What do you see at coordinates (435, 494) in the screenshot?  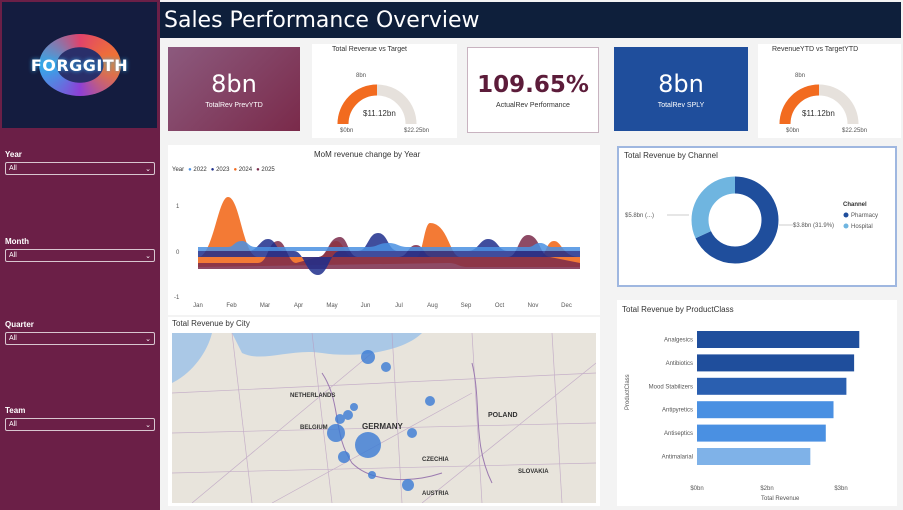 I see `map-label: AUSTRIA` at bounding box center [435, 494].